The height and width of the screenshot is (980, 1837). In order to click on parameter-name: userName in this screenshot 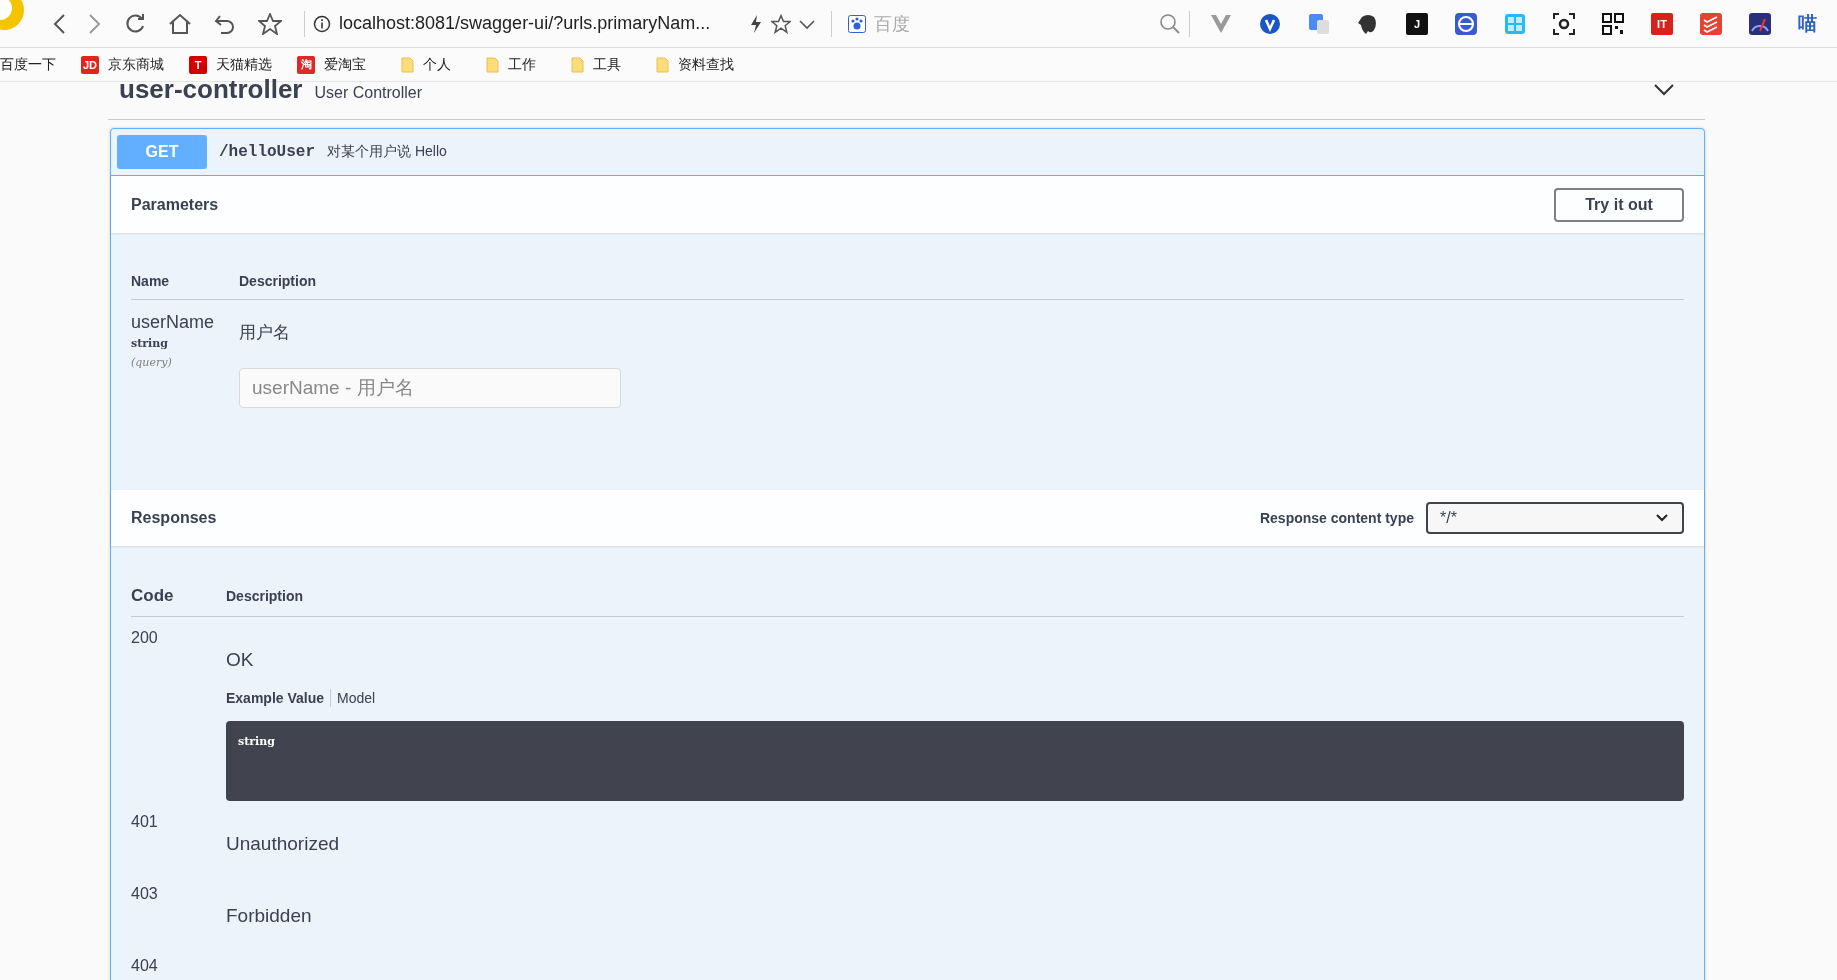, I will do `click(173, 322)`.